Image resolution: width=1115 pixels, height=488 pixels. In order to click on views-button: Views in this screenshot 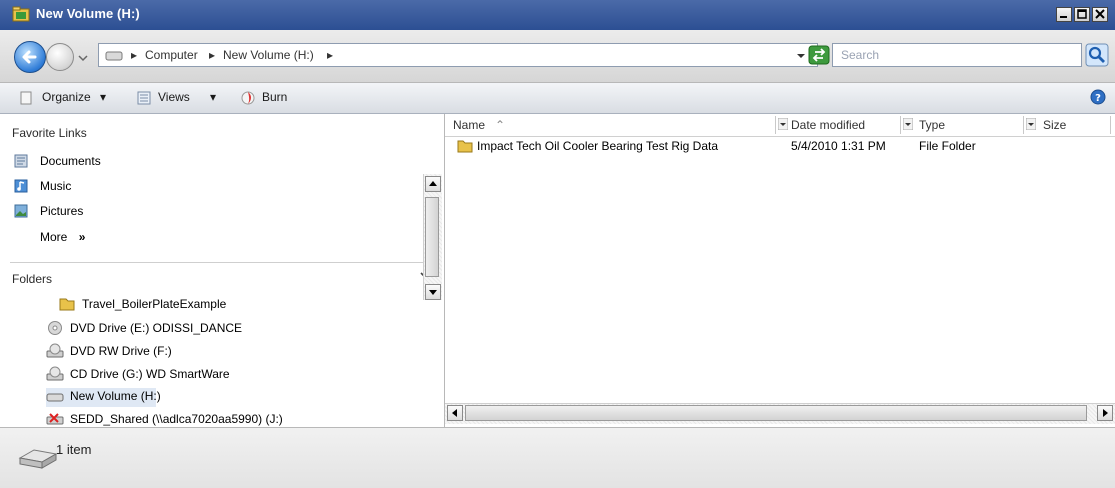, I will do `click(174, 97)`.